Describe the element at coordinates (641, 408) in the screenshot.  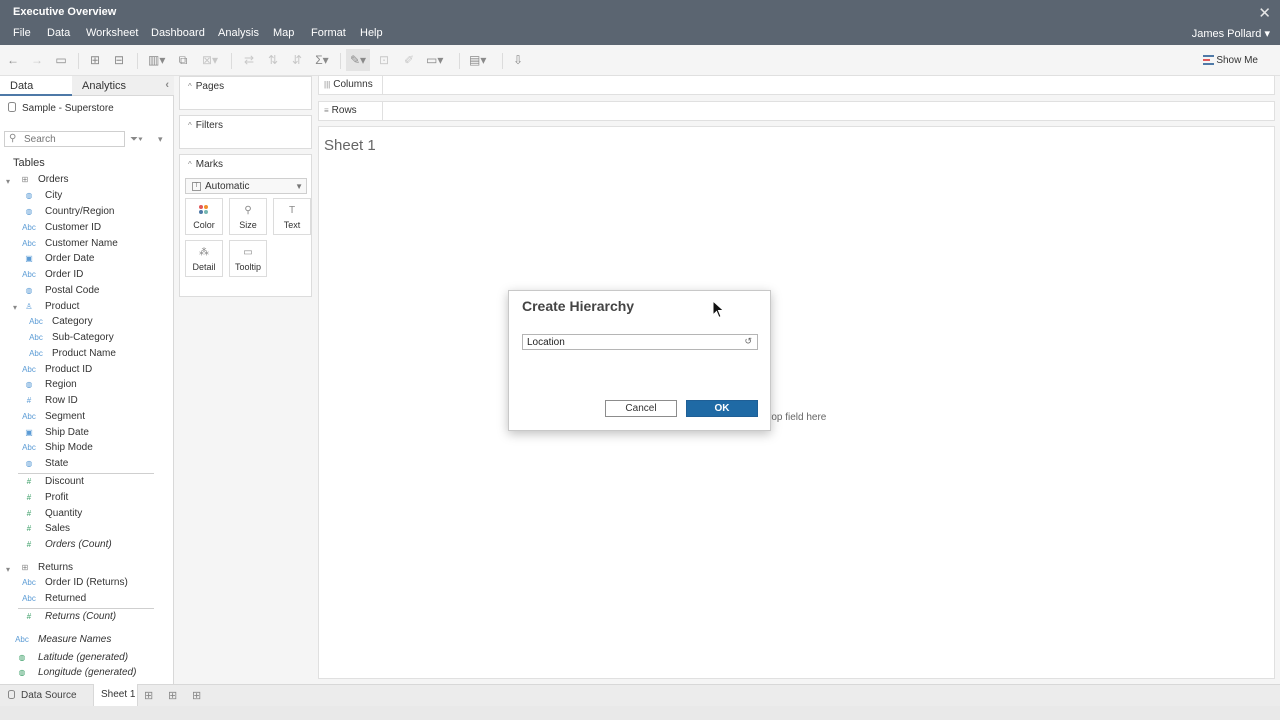
I see `cancel-button: Cancel` at that location.